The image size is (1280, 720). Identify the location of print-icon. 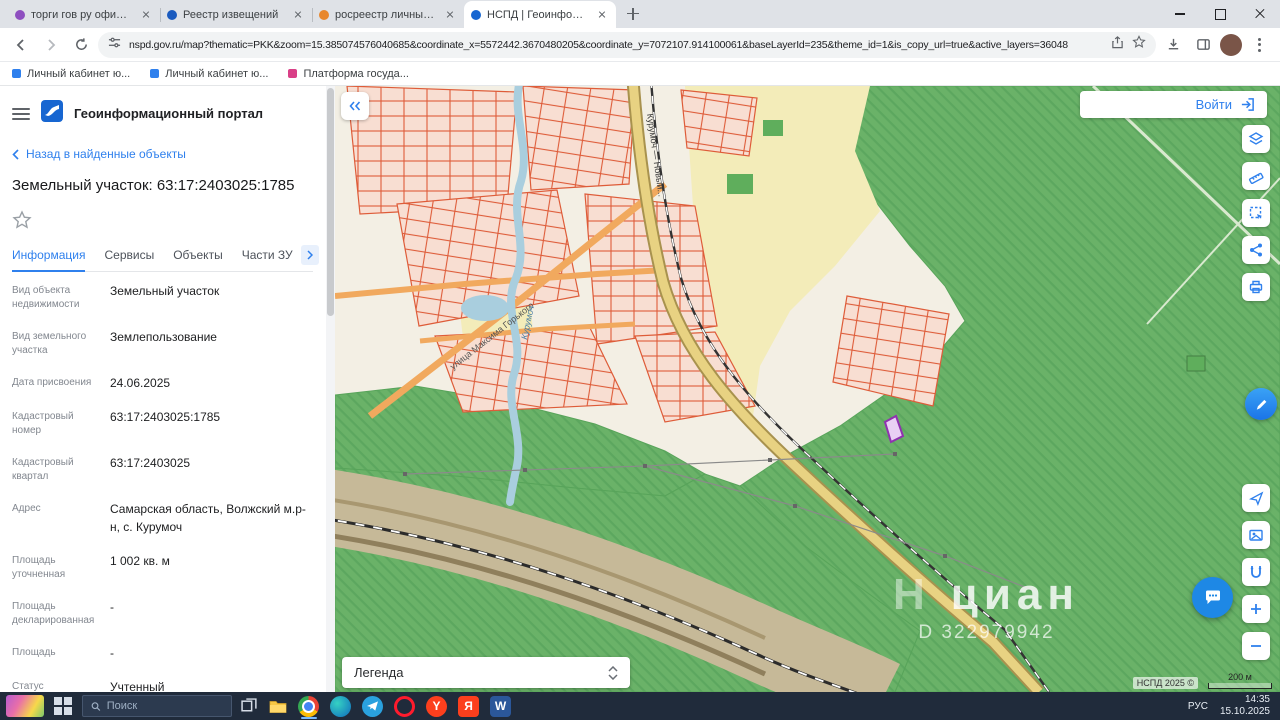
(1256, 287).